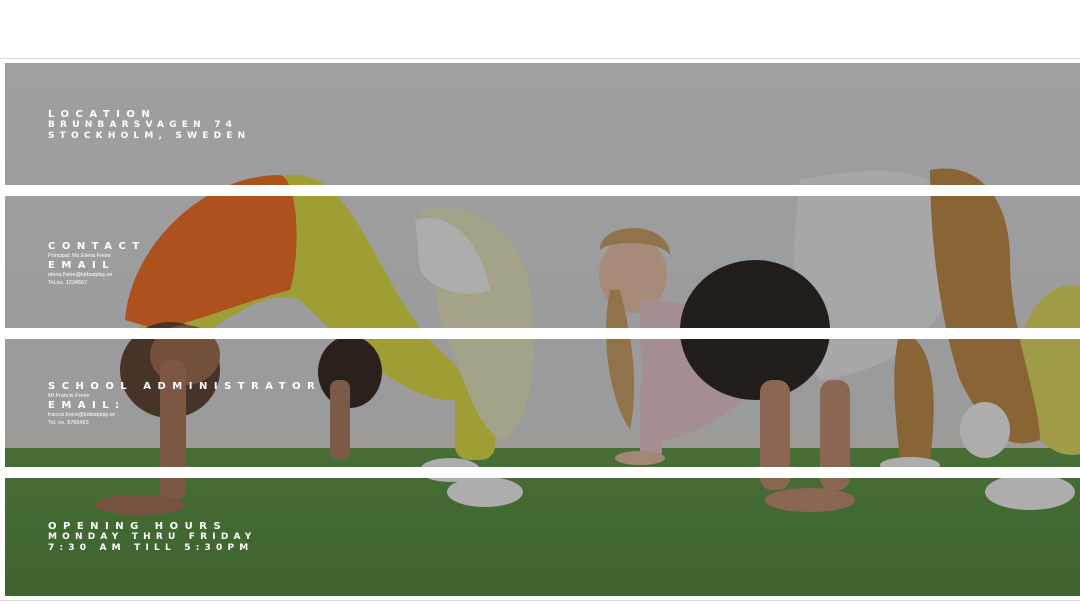 The width and height of the screenshot is (1080, 604). I want to click on administrator-heading: SCHOOL ADMINISTRATOR, so click(185, 386).